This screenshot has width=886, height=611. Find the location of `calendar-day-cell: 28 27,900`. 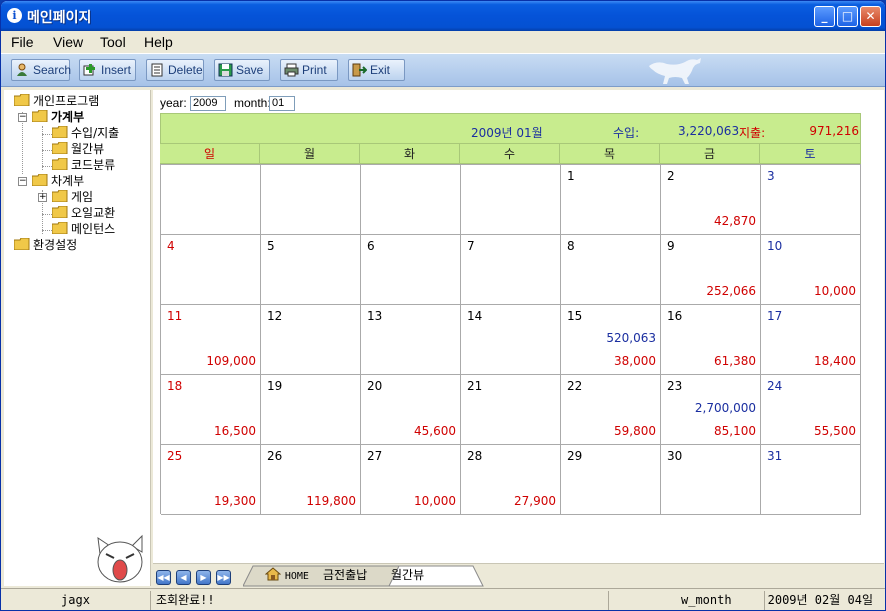

calendar-day-cell: 28 27,900 is located at coordinates (511, 480).